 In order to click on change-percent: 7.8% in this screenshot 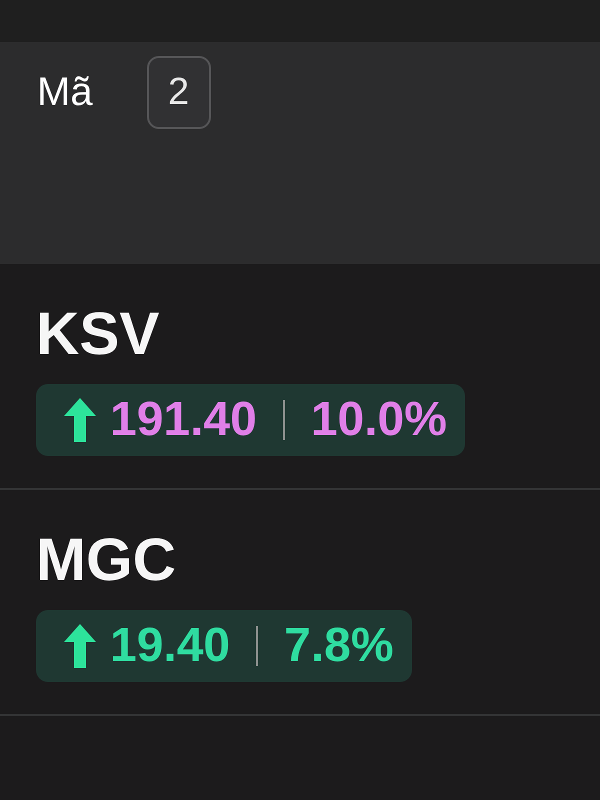, I will do `click(339, 646)`.